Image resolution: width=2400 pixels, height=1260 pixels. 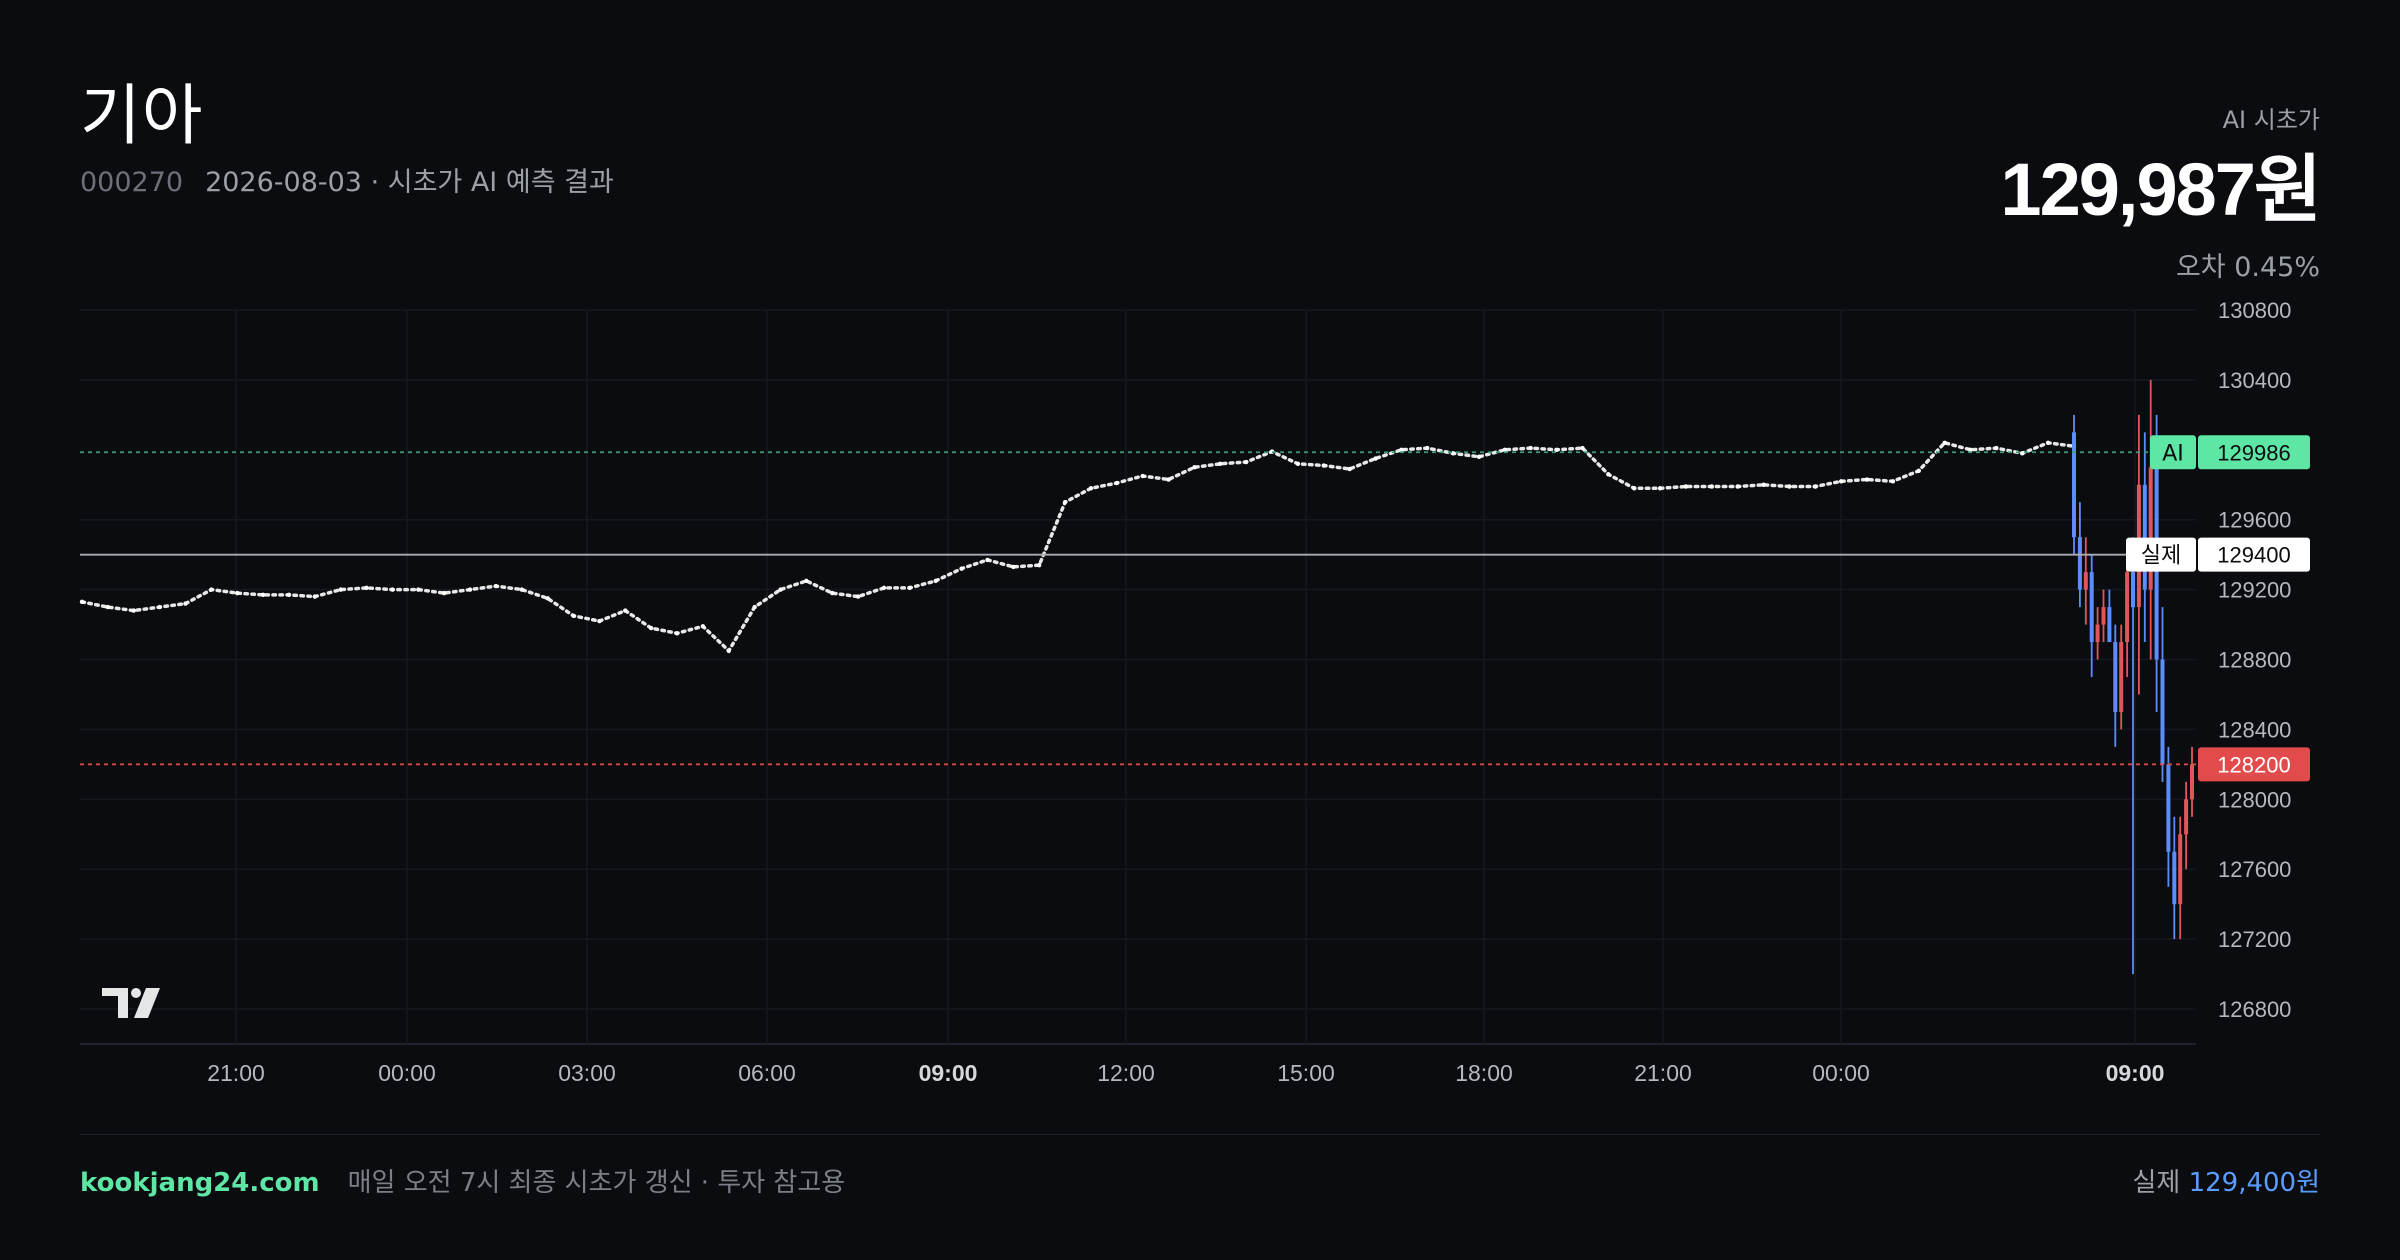 What do you see at coordinates (1484, 1073) in the screenshot?
I see `x-tick-label: 18:00` at bounding box center [1484, 1073].